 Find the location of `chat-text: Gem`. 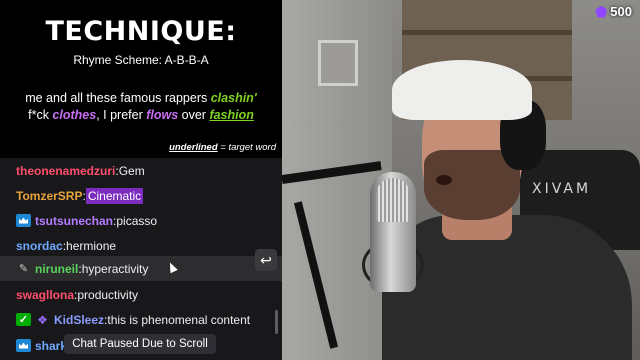

chat-text: Gem is located at coordinates (131, 170).